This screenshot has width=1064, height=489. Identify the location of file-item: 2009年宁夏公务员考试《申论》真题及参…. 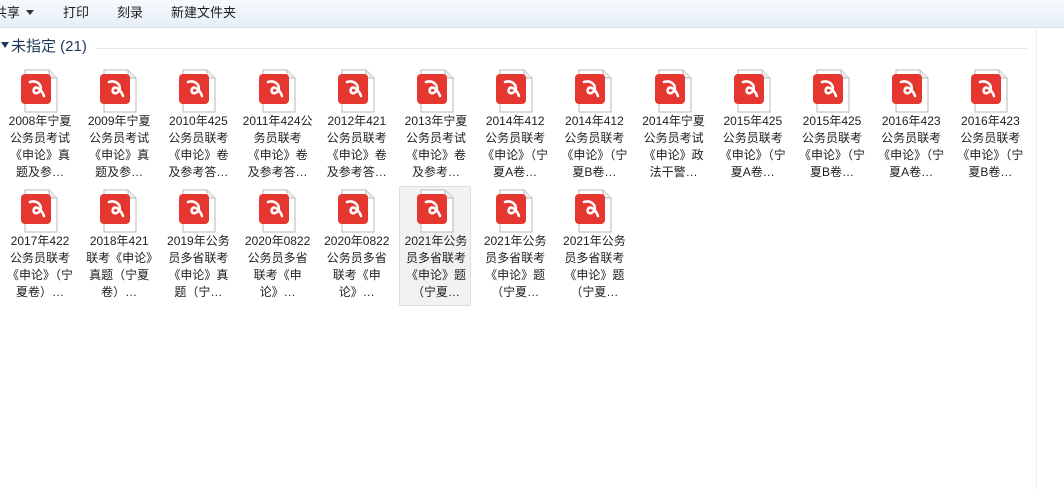
(118, 126).